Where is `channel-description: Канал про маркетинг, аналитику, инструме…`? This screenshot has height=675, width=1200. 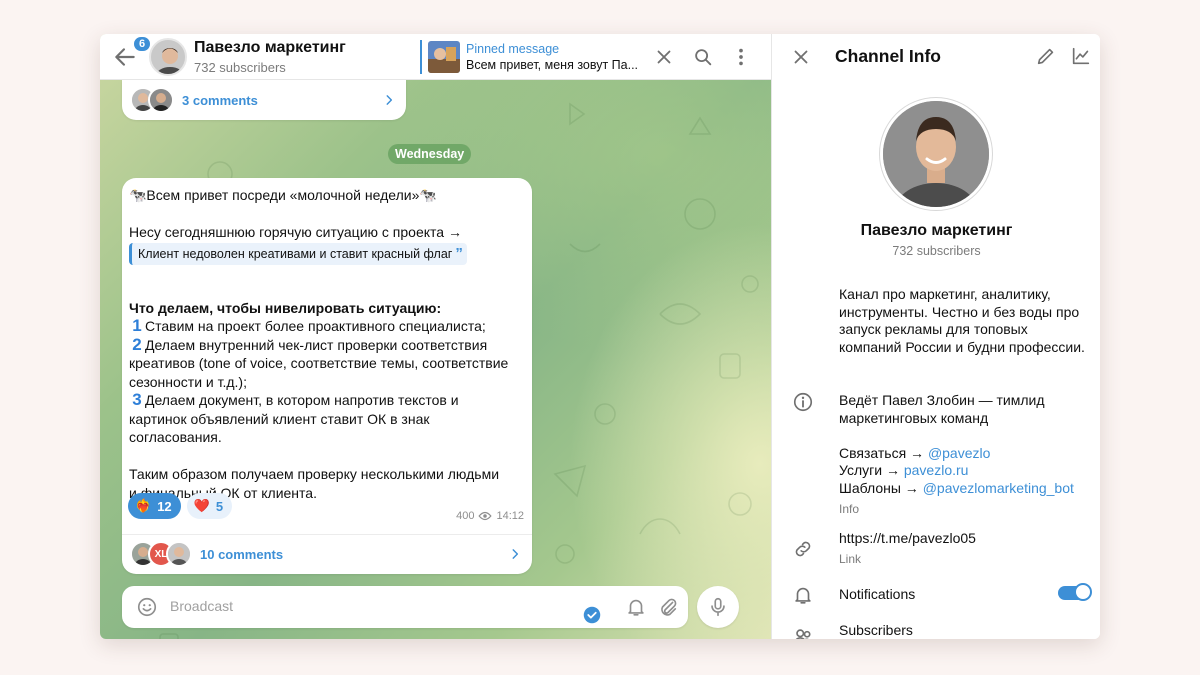
channel-description: Канал про маркетинг, аналитику, инструме… is located at coordinates (962, 320).